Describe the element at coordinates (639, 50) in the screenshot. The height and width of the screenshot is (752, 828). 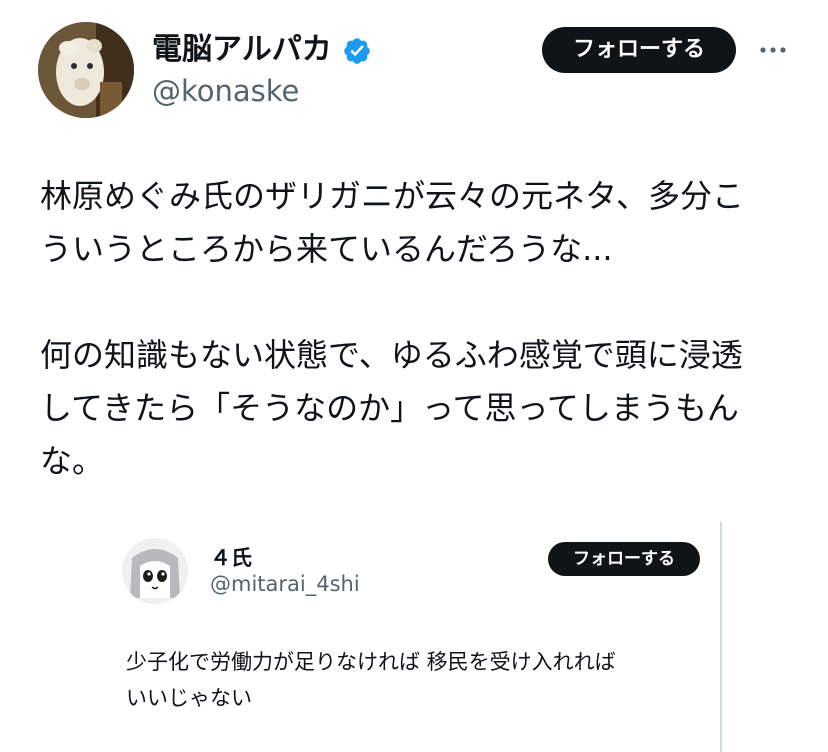
I see `follow-button: フォローする` at that location.